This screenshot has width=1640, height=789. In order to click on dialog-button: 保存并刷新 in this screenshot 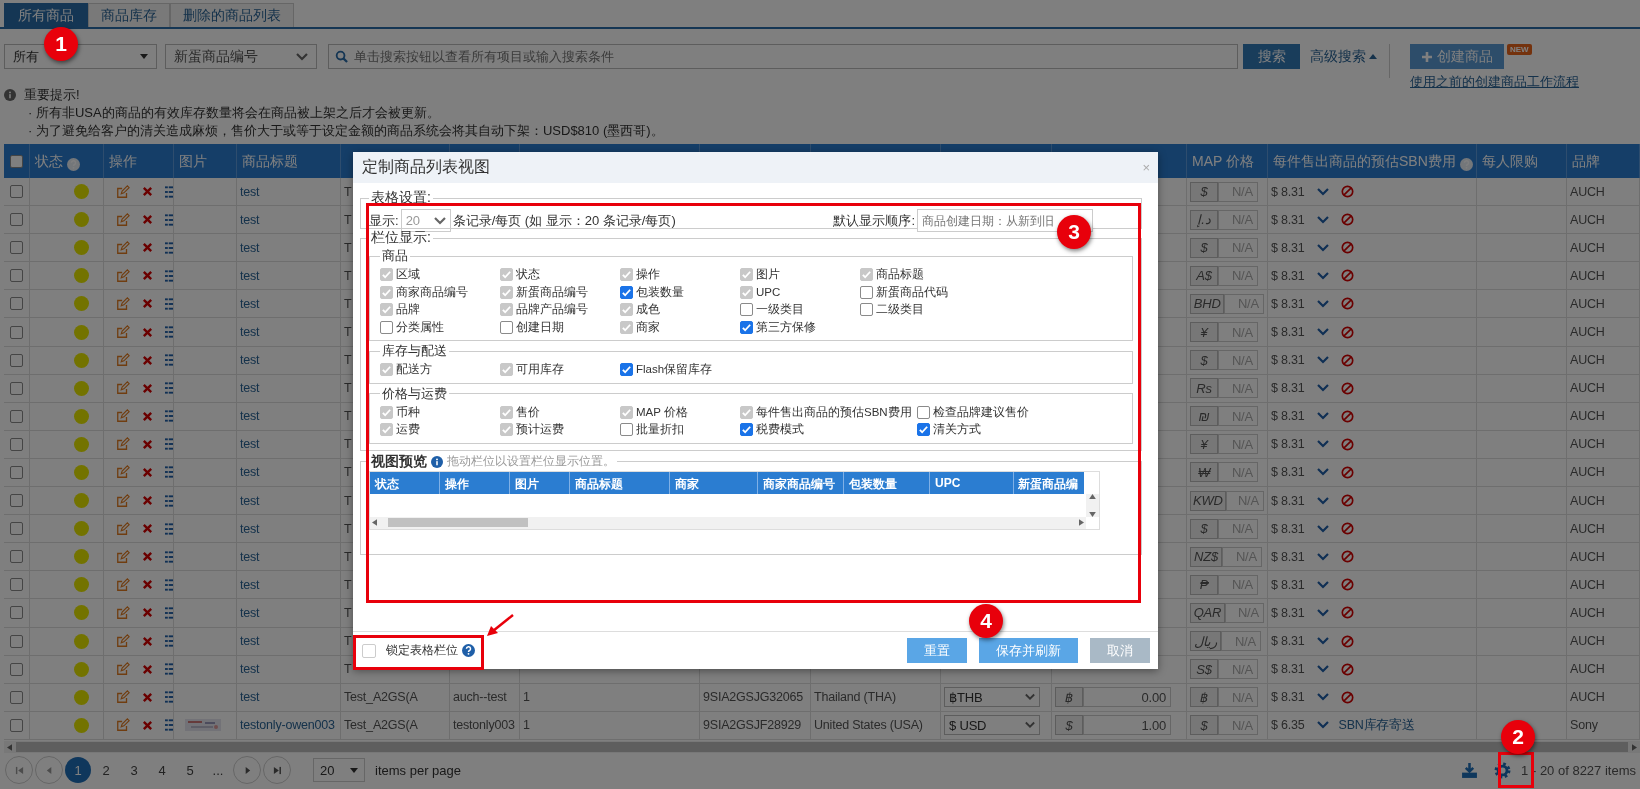, I will do `click(1028, 650)`.